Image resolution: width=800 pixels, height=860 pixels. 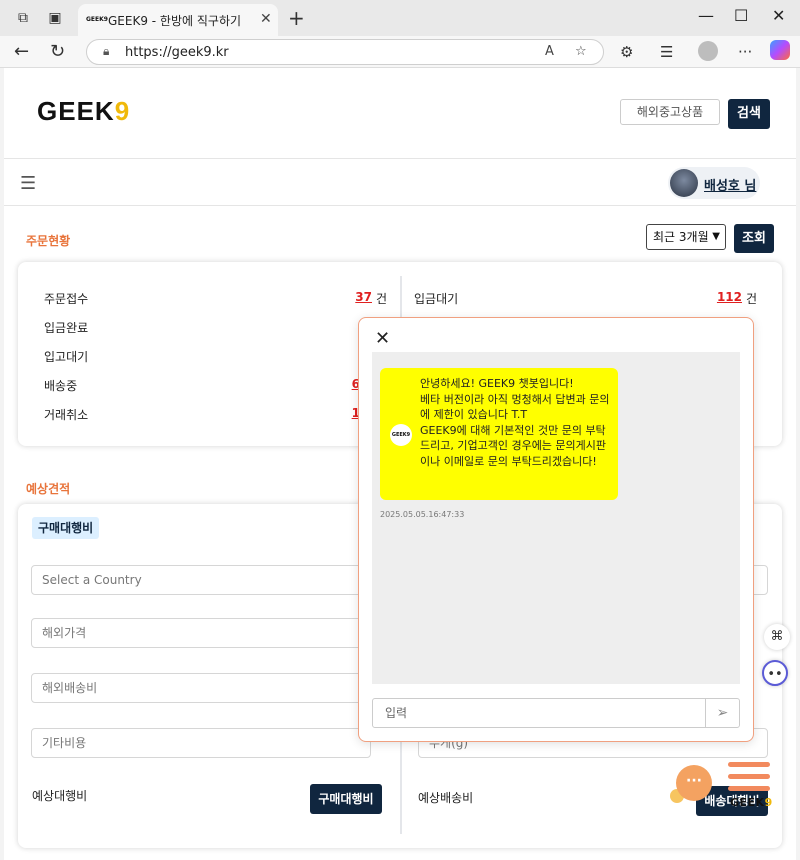 I want to click on chevron-down-icon: ▼, so click(x=716, y=236).